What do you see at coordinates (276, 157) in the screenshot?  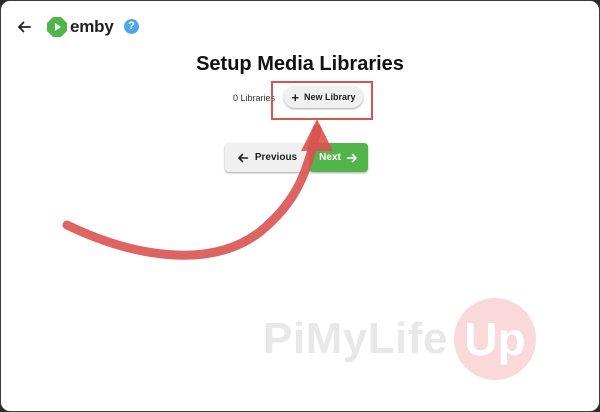 I see `previous-label: Previous` at bounding box center [276, 157].